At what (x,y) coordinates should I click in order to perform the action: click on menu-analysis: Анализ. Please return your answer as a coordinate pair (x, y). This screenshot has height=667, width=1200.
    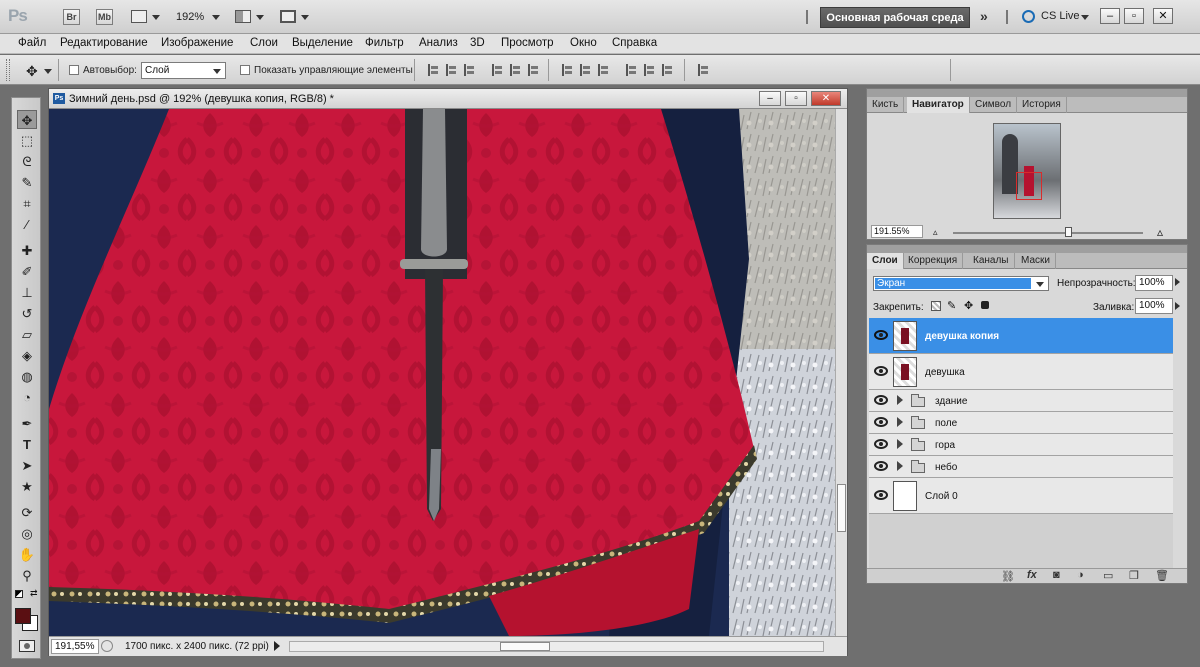
    Looking at the image, I should click on (438, 43).